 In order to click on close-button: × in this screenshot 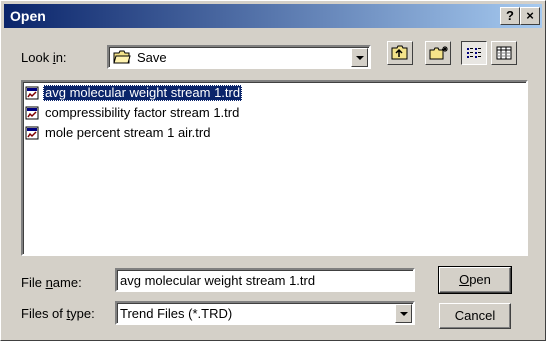, I will do `click(530, 16)`.